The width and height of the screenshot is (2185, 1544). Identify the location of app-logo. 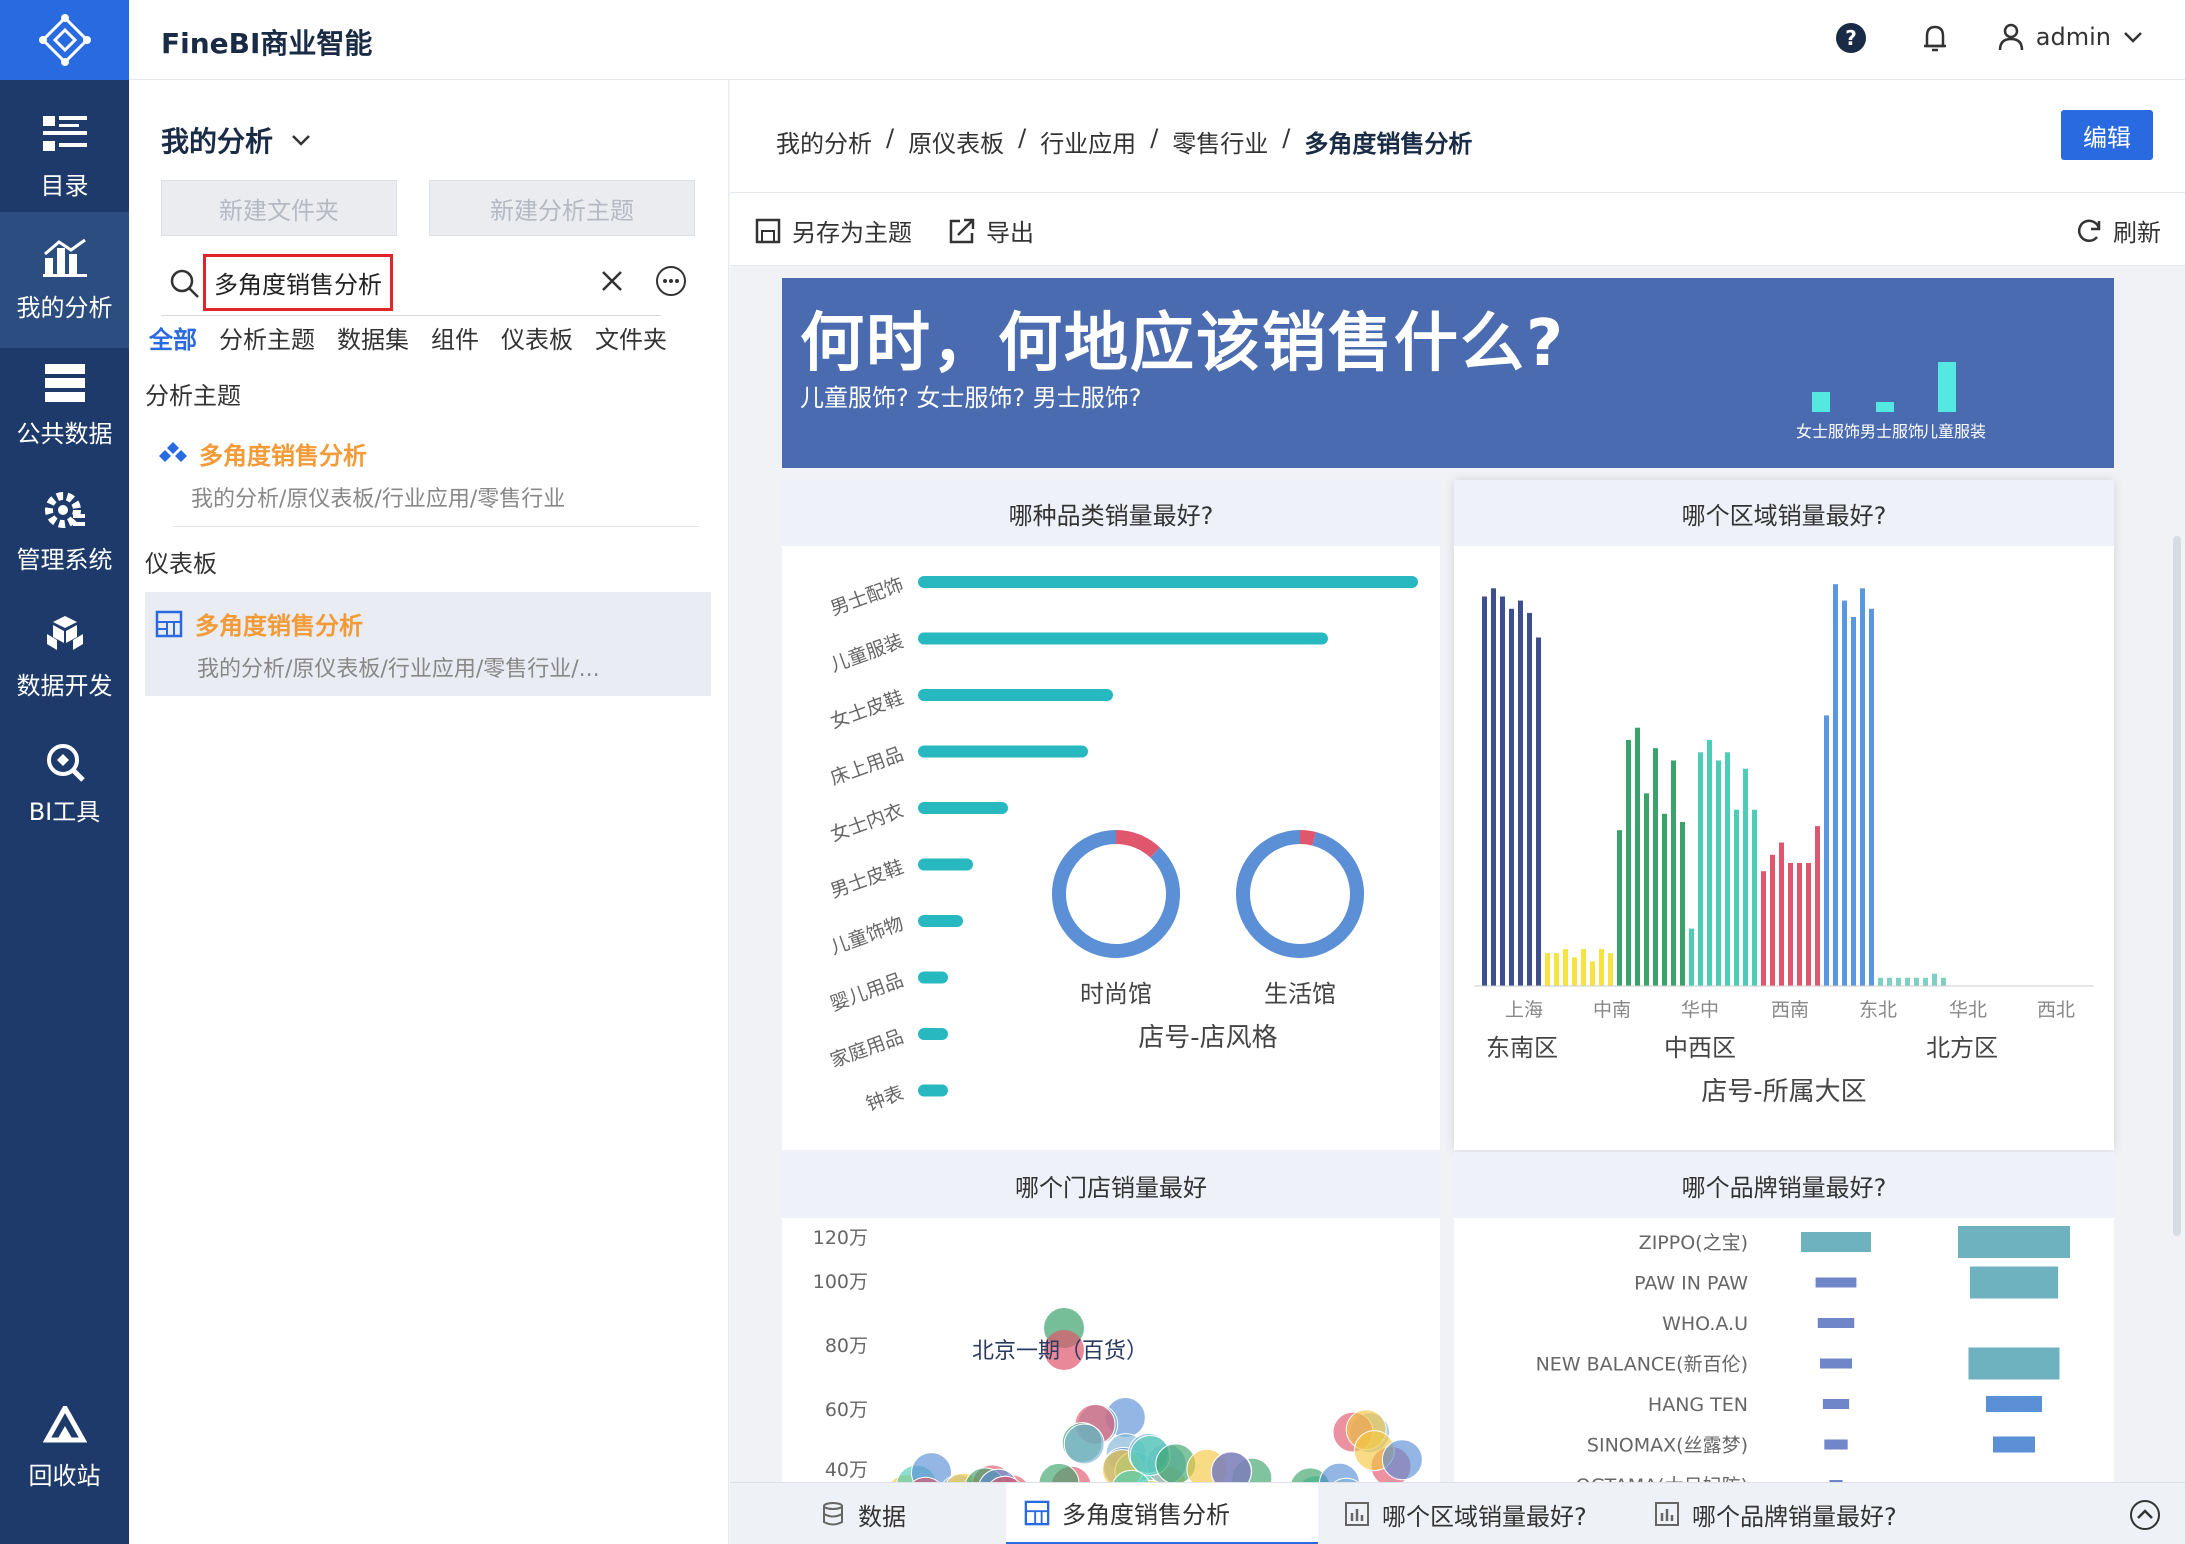
(64, 40).